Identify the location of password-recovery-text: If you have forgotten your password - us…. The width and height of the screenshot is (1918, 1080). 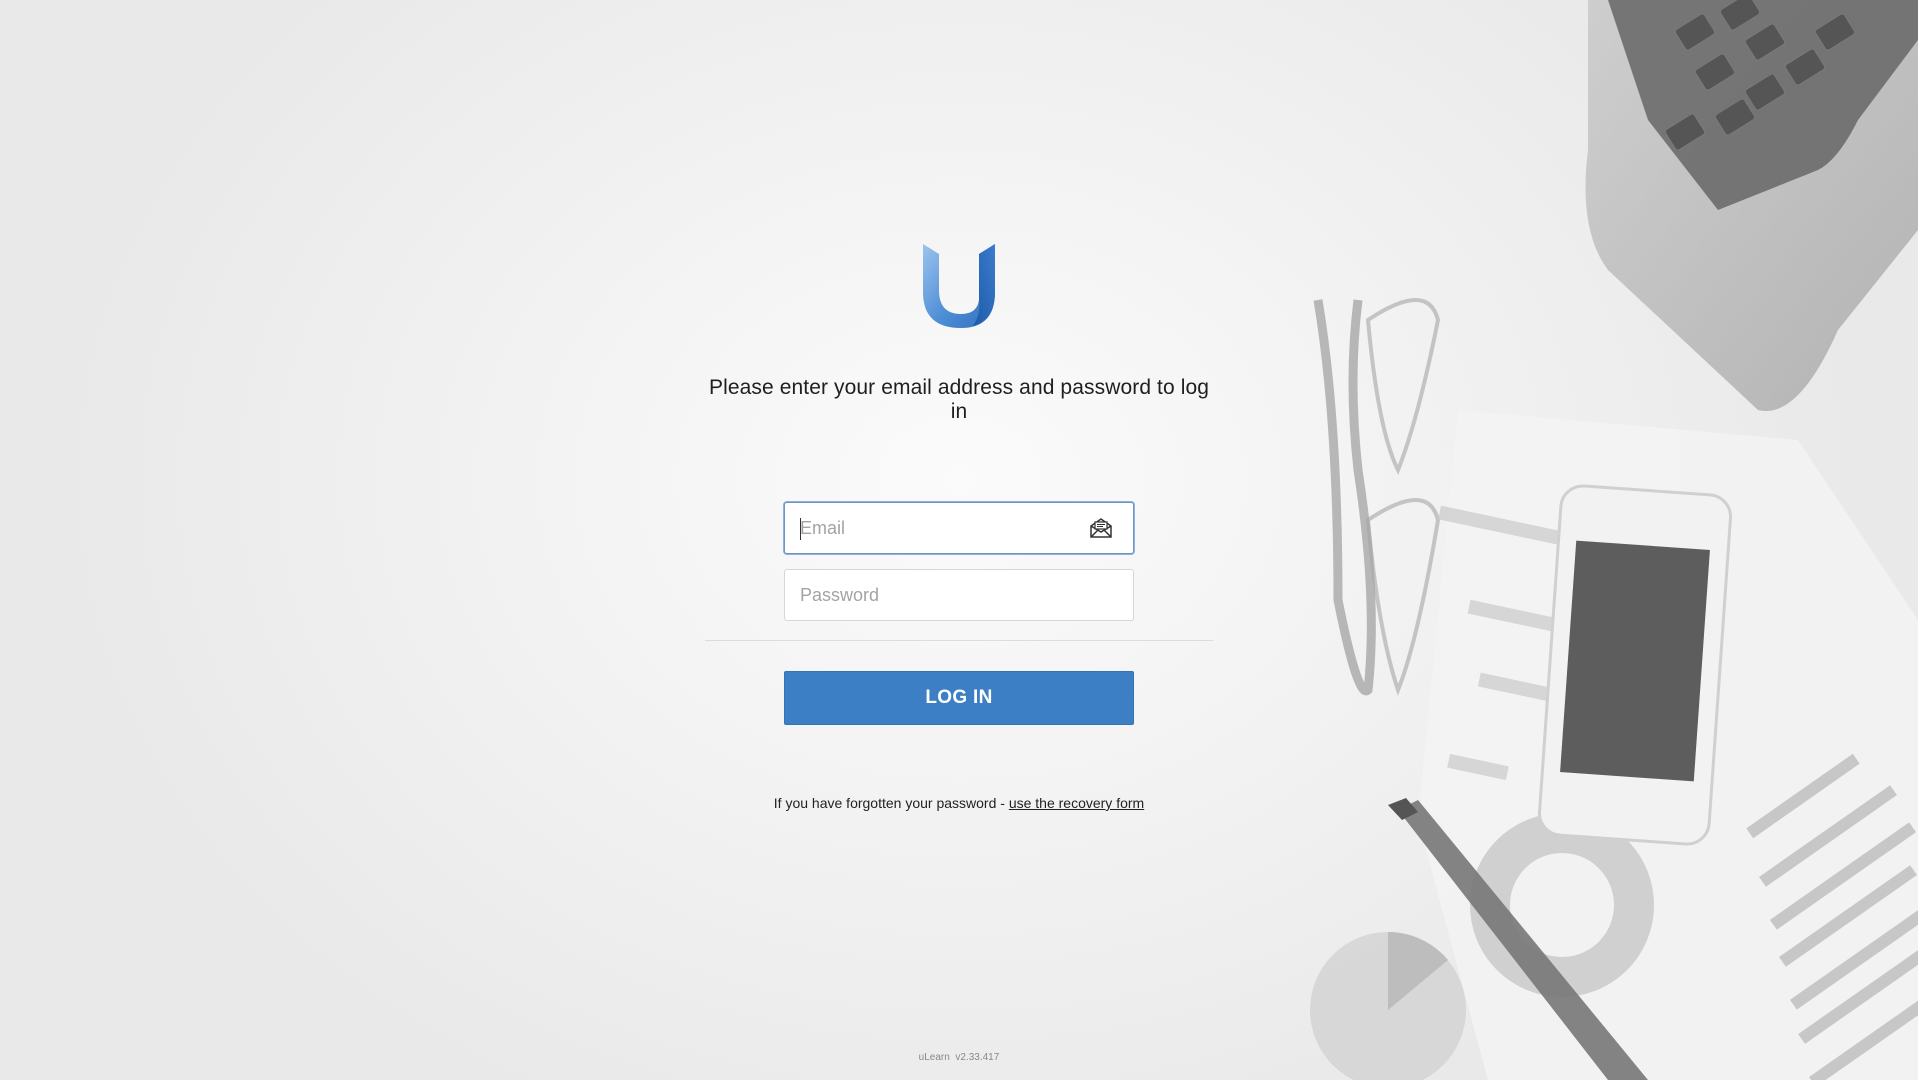
(959, 803).